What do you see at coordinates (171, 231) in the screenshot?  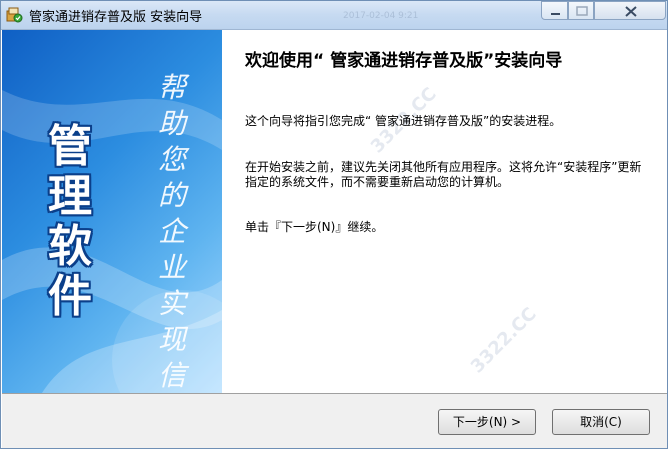 I see `banner-slogan: 帮助您的企业实现信息化` at bounding box center [171, 231].